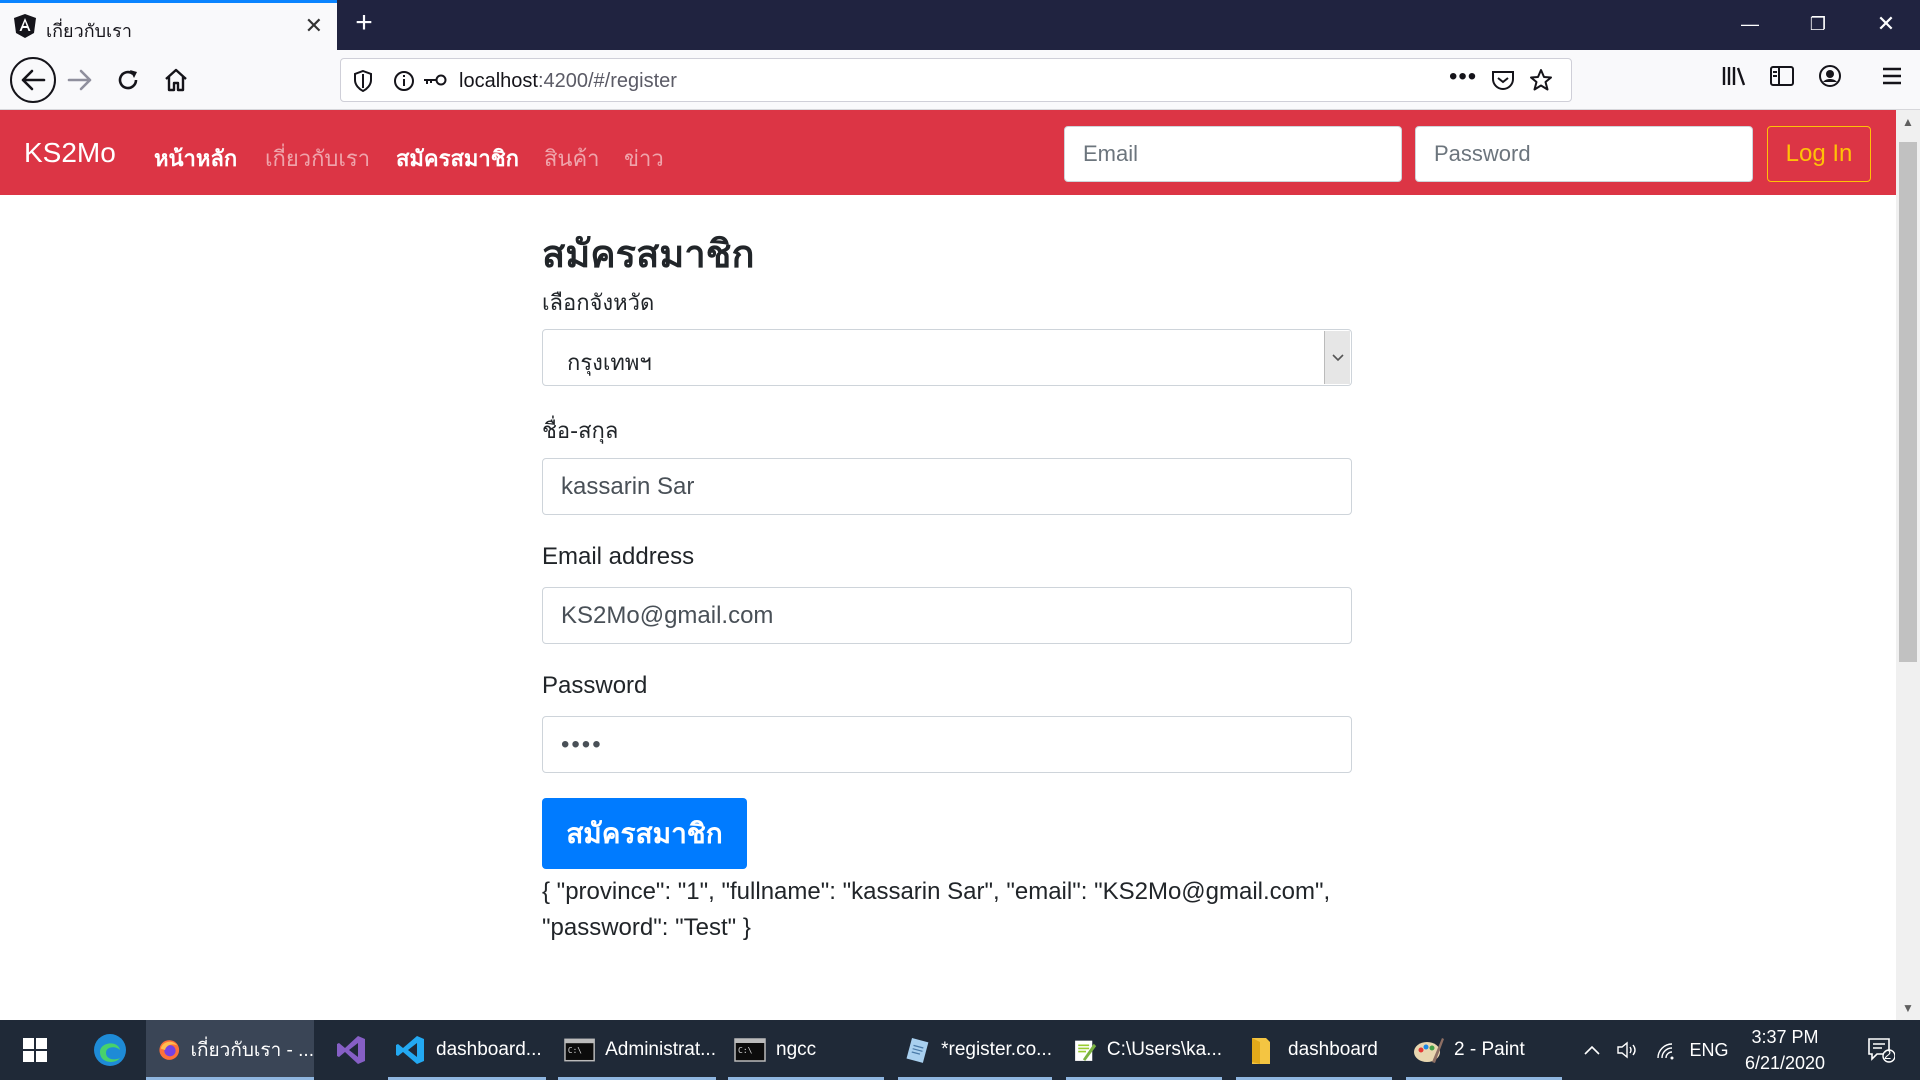  Describe the element at coordinates (1628, 1050) in the screenshot. I see `volume-icon` at that location.